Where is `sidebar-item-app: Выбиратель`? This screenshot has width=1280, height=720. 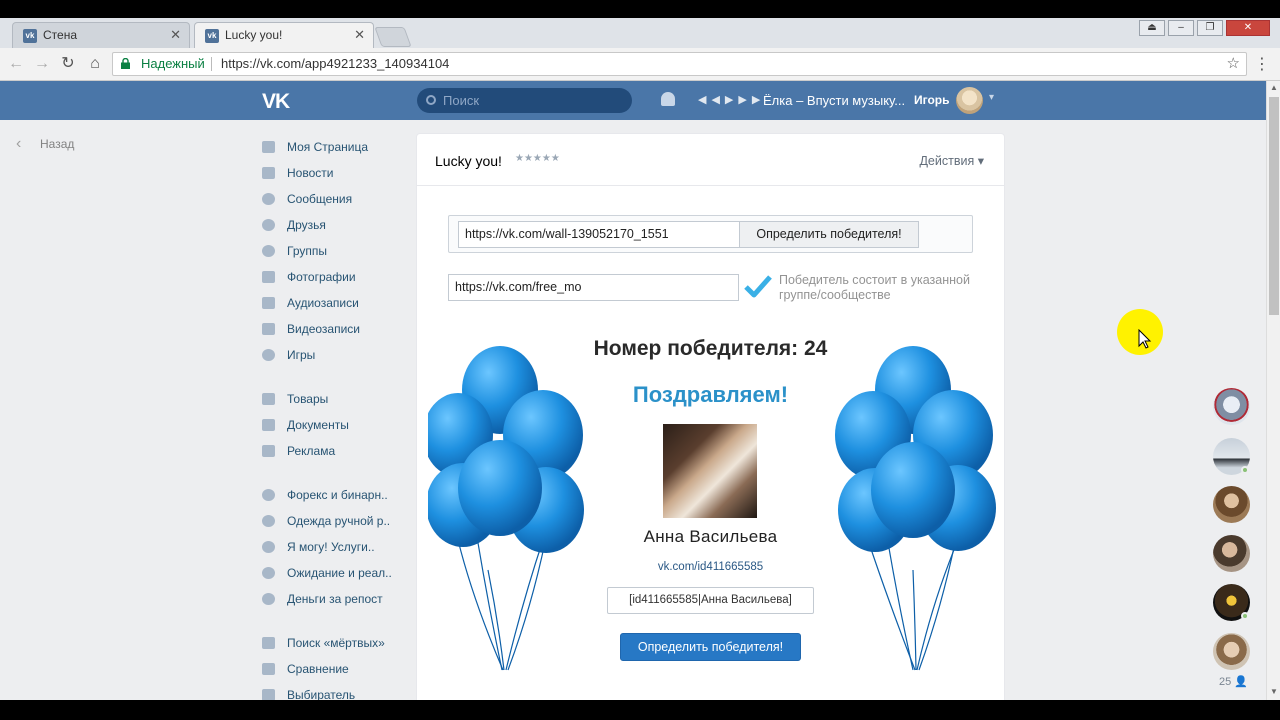 sidebar-item-app: Выбиратель is located at coordinates (332, 692).